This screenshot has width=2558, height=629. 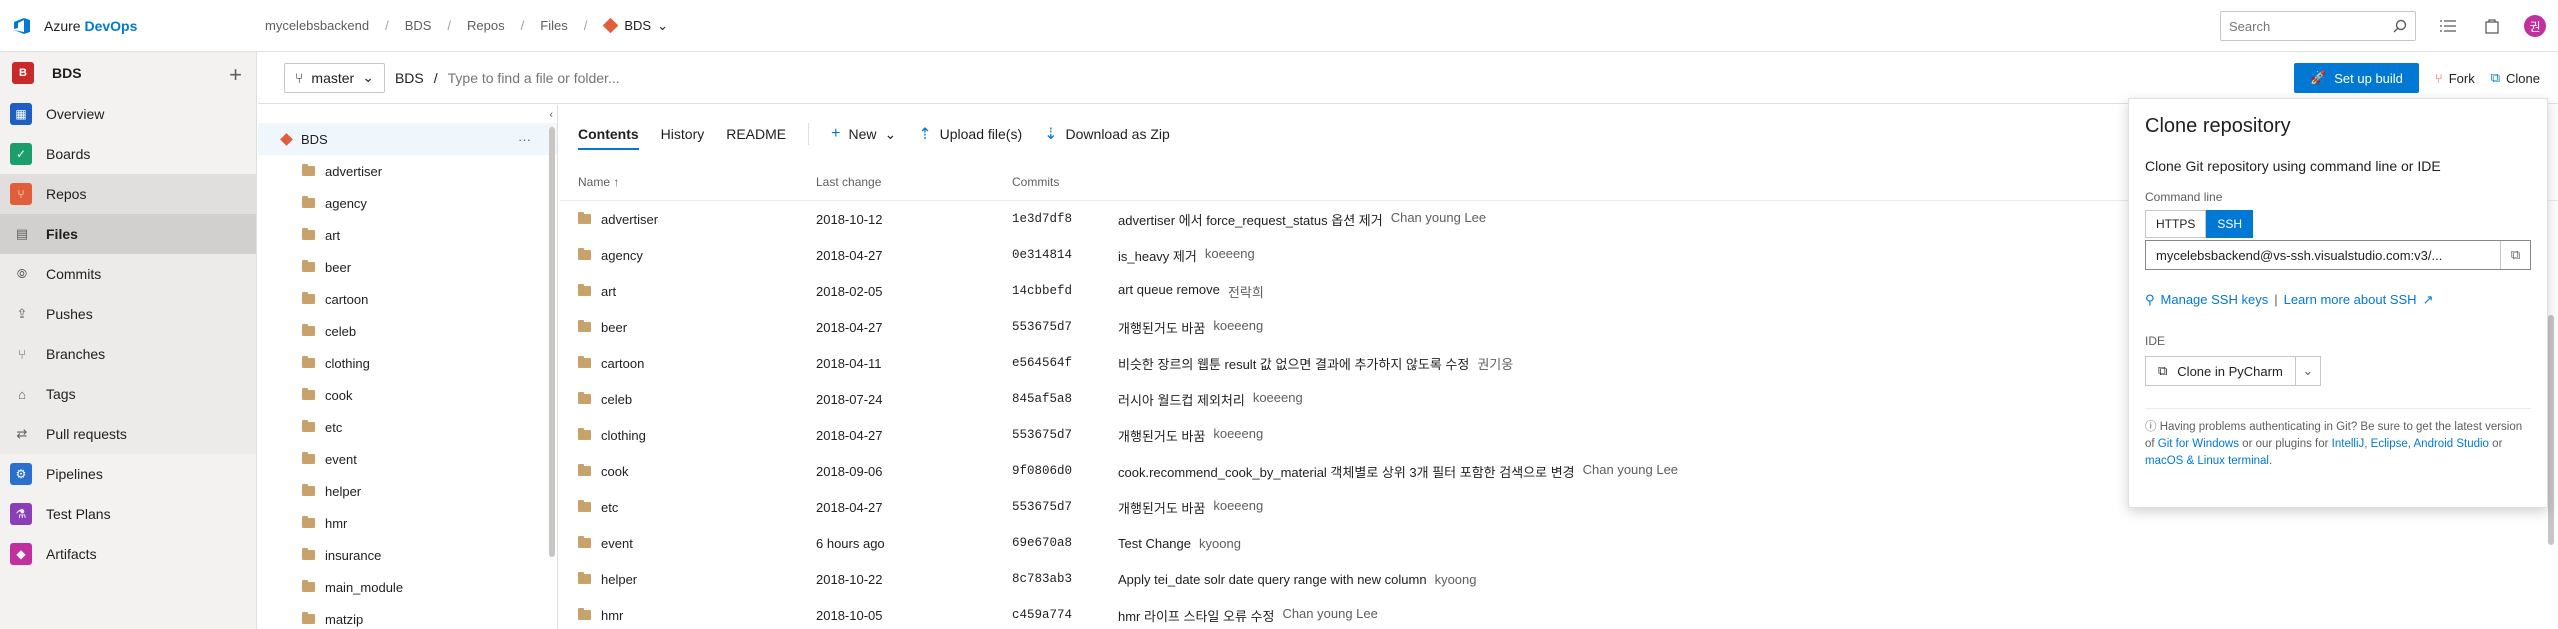 What do you see at coordinates (1065, 579) in the screenshot?
I see `commit-id-link: 8c783ab3` at bounding box center [1065, 579].